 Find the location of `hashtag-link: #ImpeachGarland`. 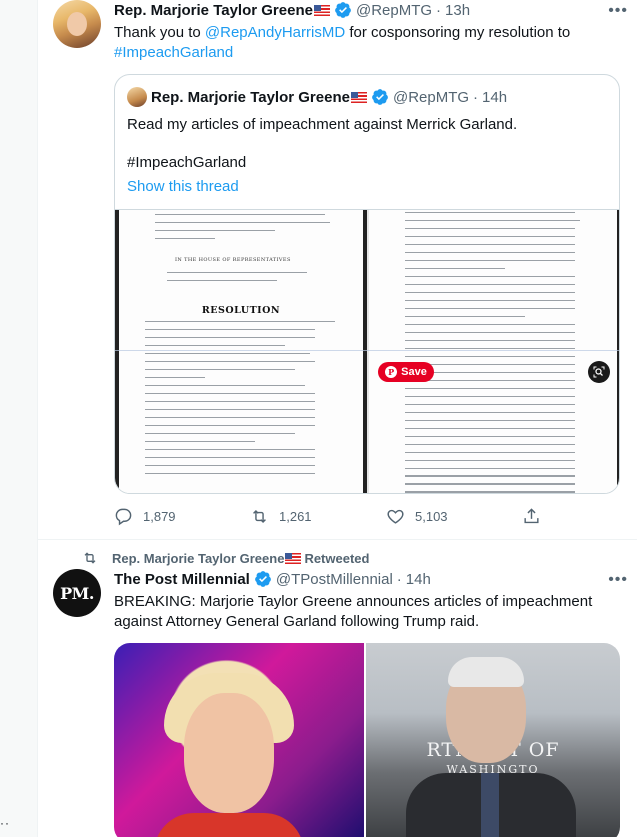

hashtag-link: #ImpeachGarland is located at coordinates (173, 52).